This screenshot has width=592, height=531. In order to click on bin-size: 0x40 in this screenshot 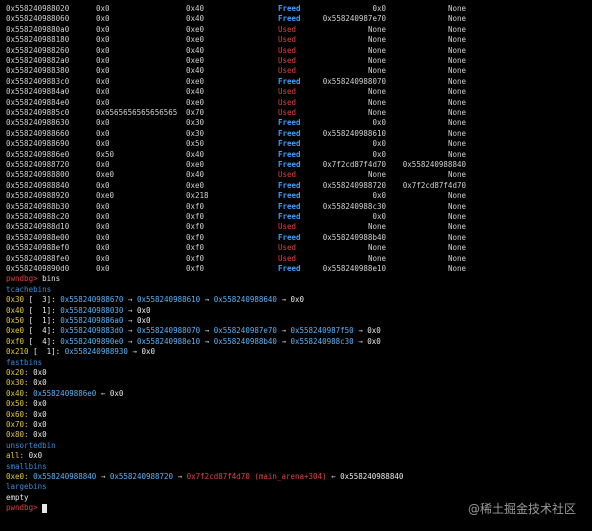, I will do `click(15, 310)`.